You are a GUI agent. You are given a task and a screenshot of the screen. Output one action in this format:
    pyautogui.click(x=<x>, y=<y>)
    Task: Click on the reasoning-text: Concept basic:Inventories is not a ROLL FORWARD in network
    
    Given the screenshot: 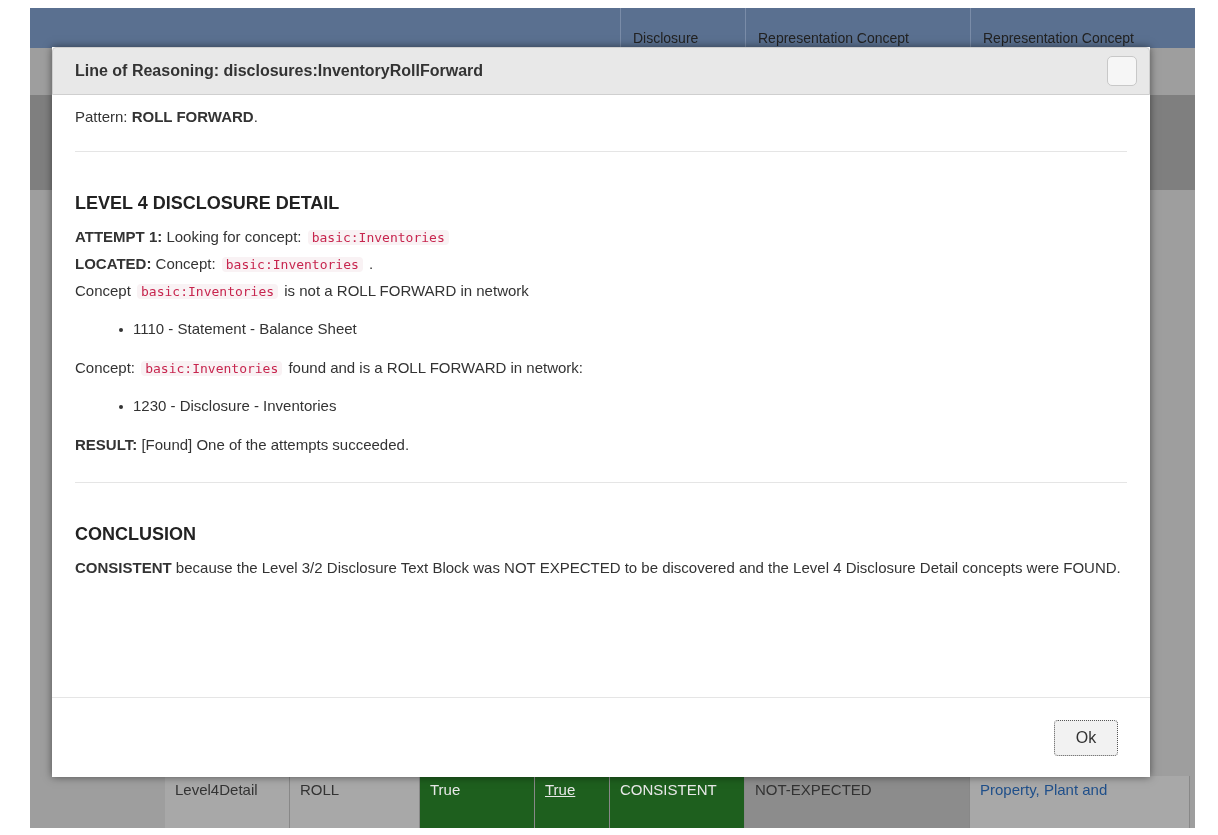 What is the action you would take?
    pyautogui.click(x=302, y=291)
    